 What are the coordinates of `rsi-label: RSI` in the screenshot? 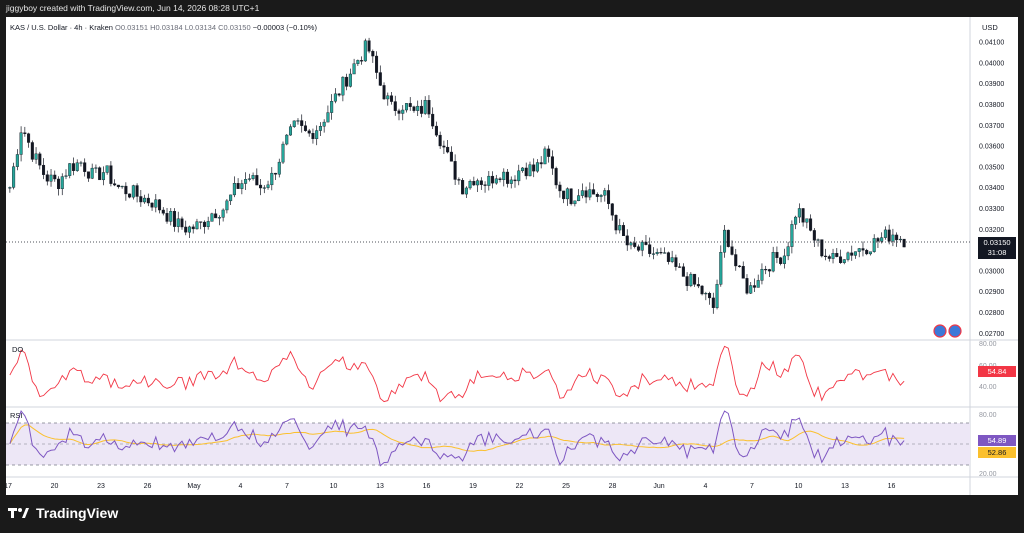 It's located at (16, 415).